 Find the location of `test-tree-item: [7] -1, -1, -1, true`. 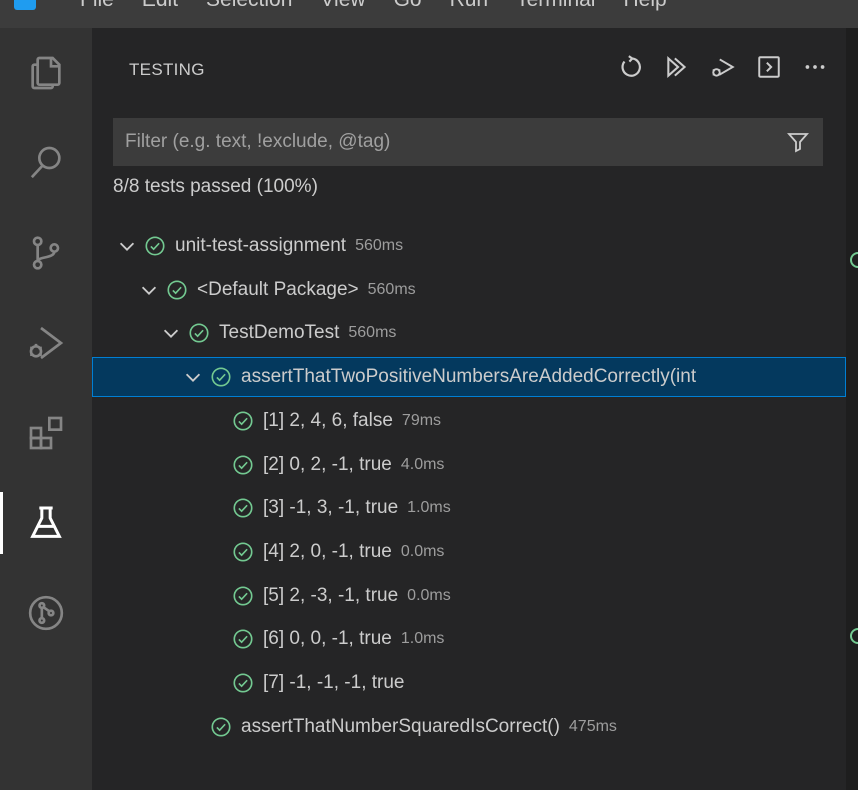

test-tree-item: [7] -1, -1, -1, true is located at coordinates (469, 683).